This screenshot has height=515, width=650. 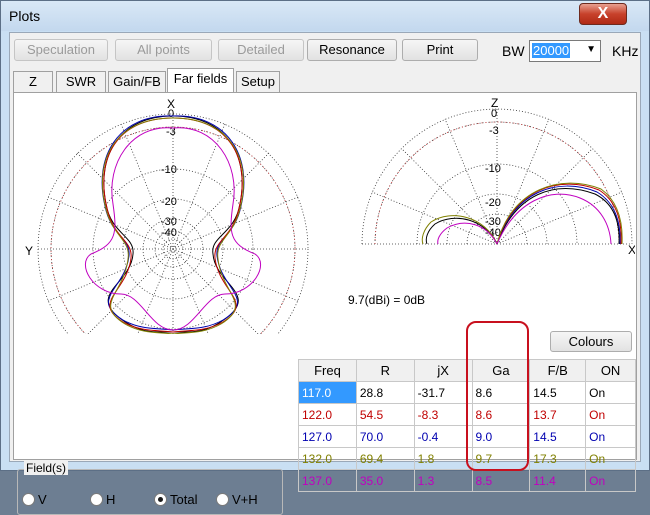 I want to click on az-tick-20: -20, so click(x=169, y=202).